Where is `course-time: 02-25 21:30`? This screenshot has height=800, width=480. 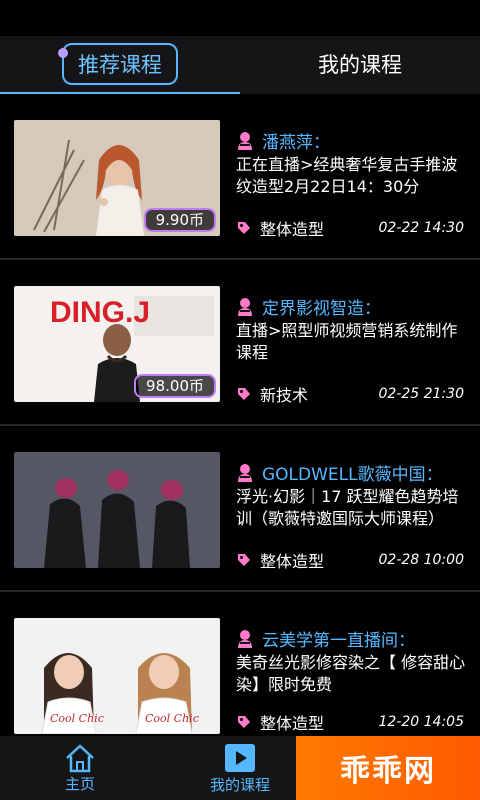
course-time: 02-25 21:30 is located at coordinates (421, 394).